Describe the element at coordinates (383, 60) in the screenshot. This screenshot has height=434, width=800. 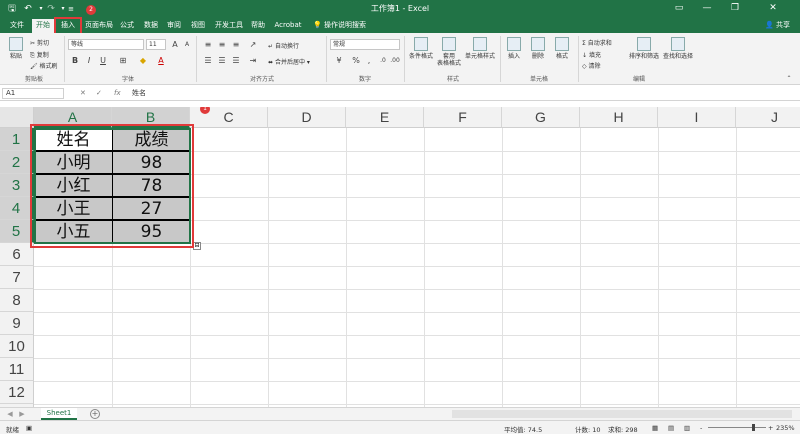
I see `increase-decimal-icon: .0` at that location.